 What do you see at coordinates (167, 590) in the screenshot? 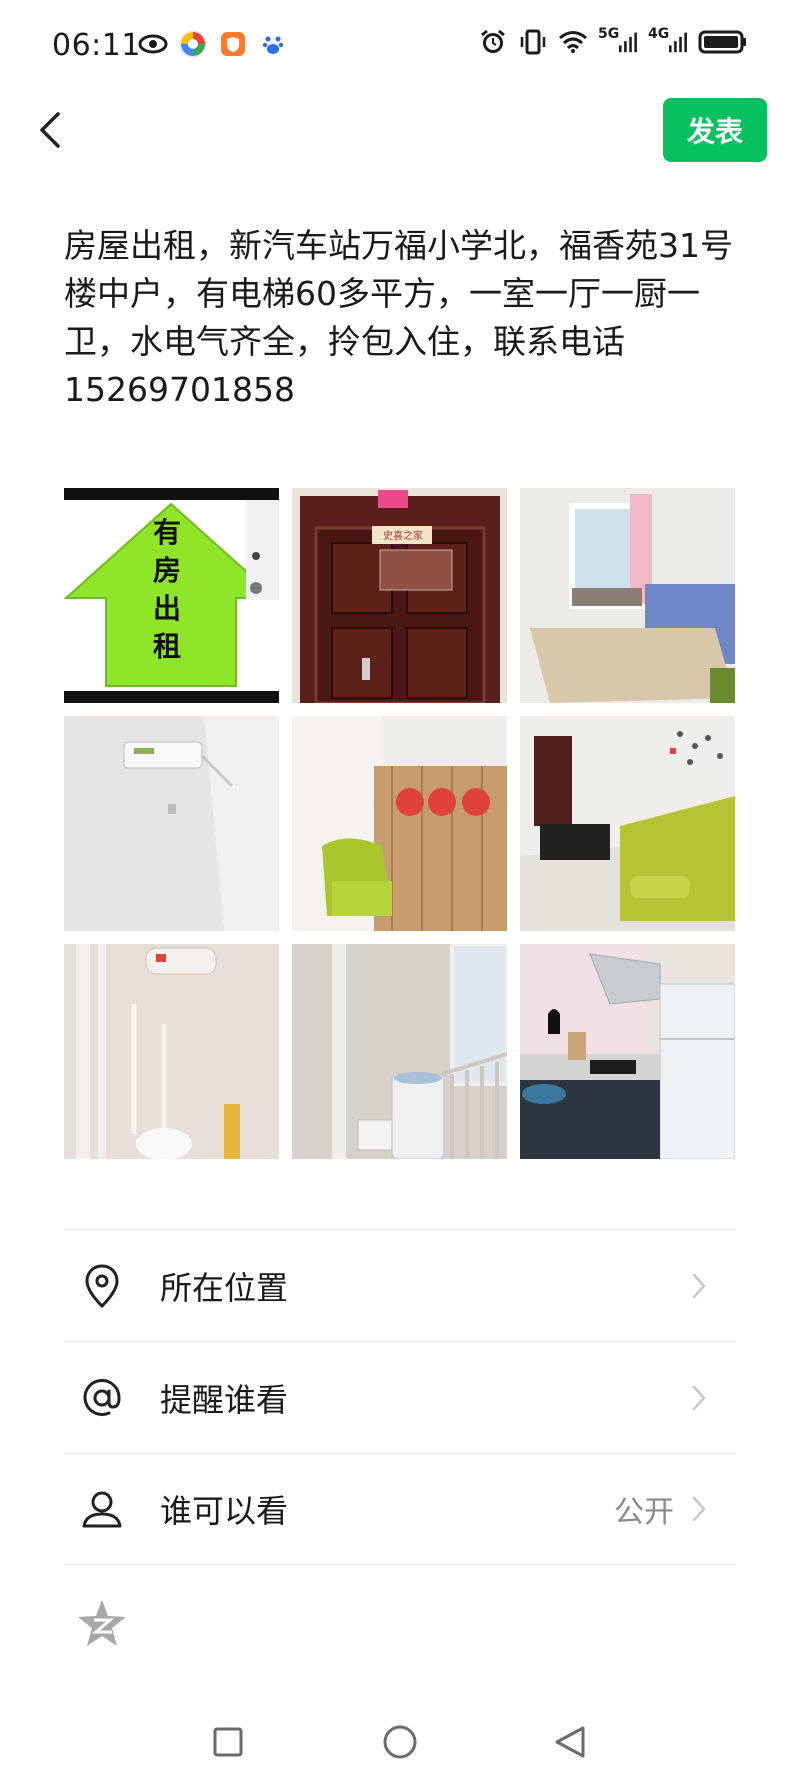
I see `for-rent-sign-text: 有 房 出 租` at bounding box center [167, 590].